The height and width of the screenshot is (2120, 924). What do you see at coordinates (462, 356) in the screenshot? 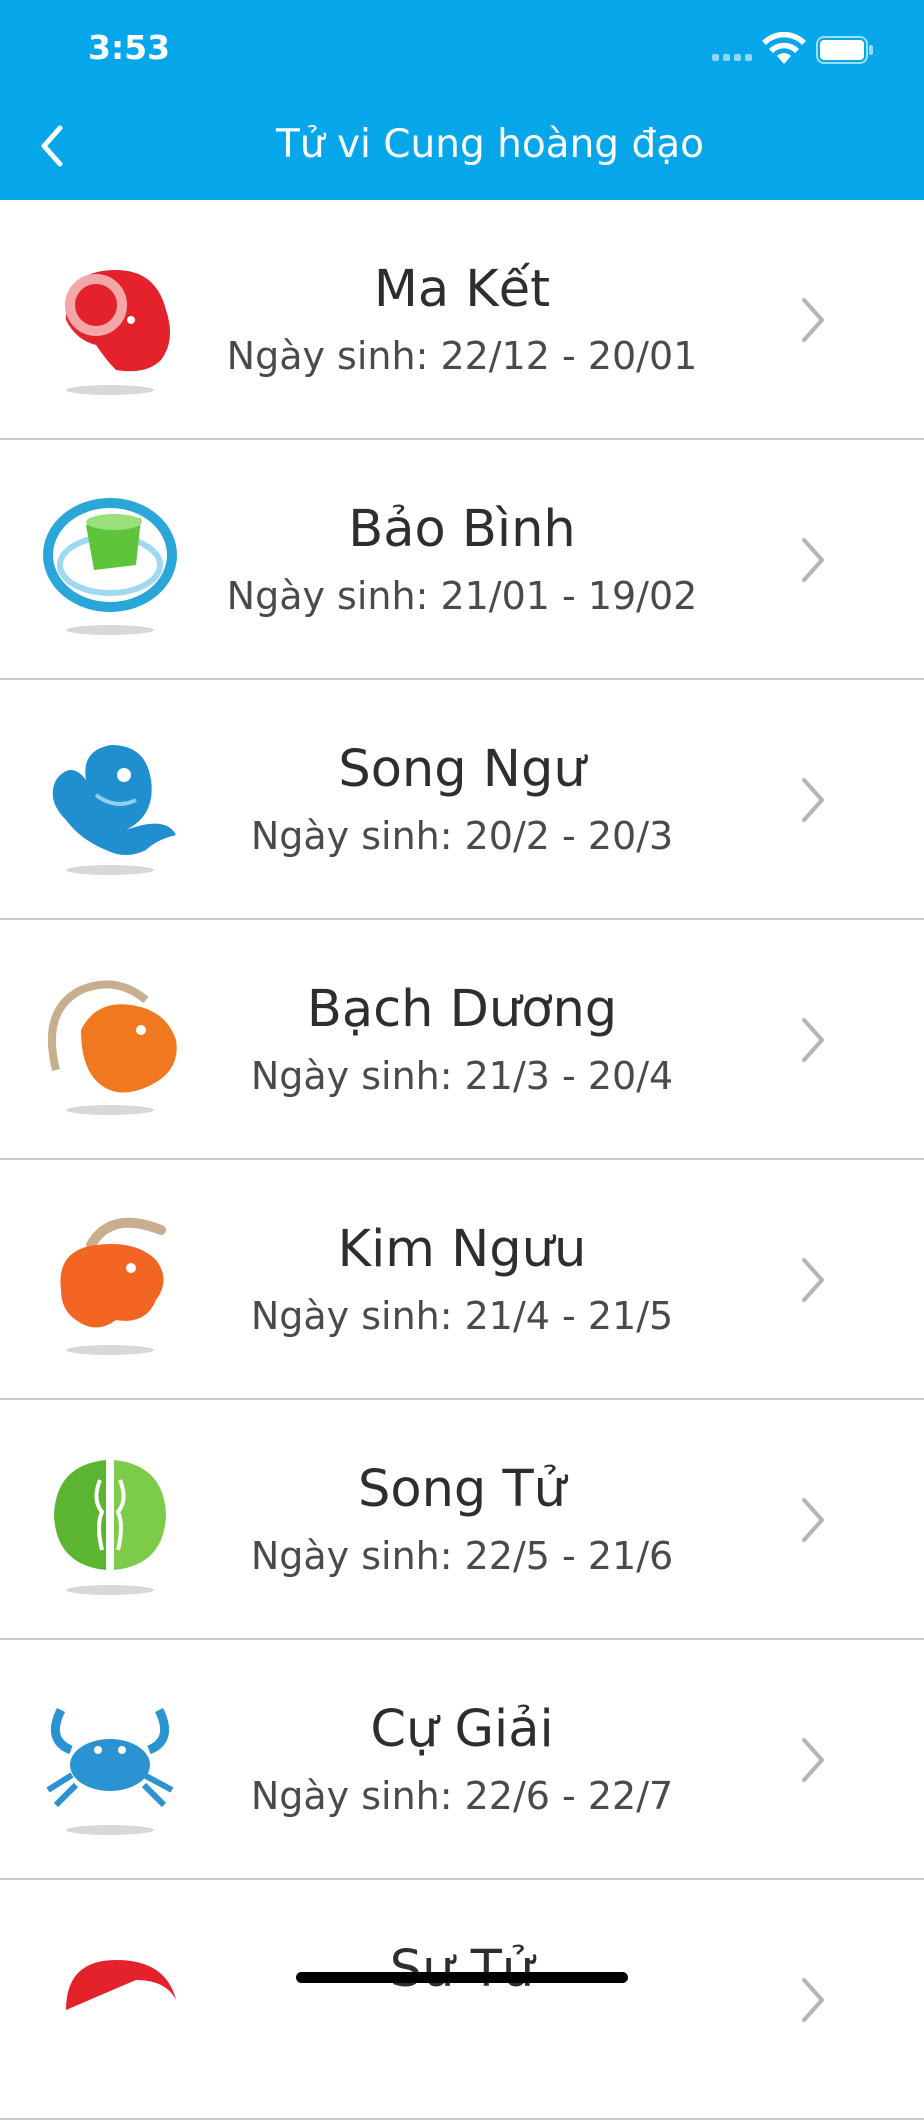
I see `zodiac-dates: Ngày sinh: 22/12 - 20/01` at bounding box center [462, 356].